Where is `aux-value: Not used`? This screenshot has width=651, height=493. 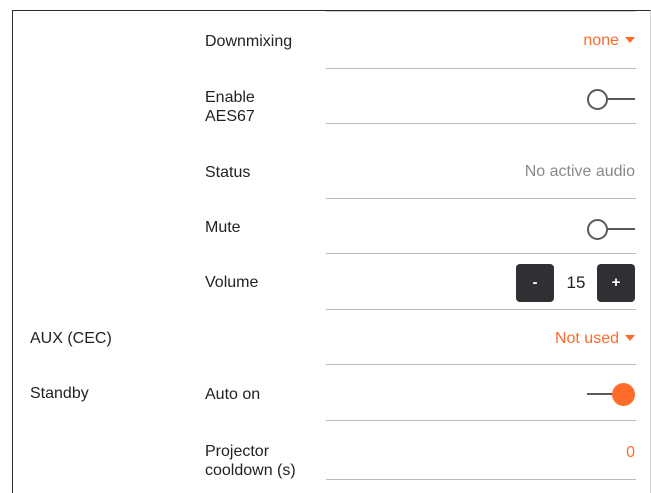
aux-value: Not used is located at coordinates (586, 338).